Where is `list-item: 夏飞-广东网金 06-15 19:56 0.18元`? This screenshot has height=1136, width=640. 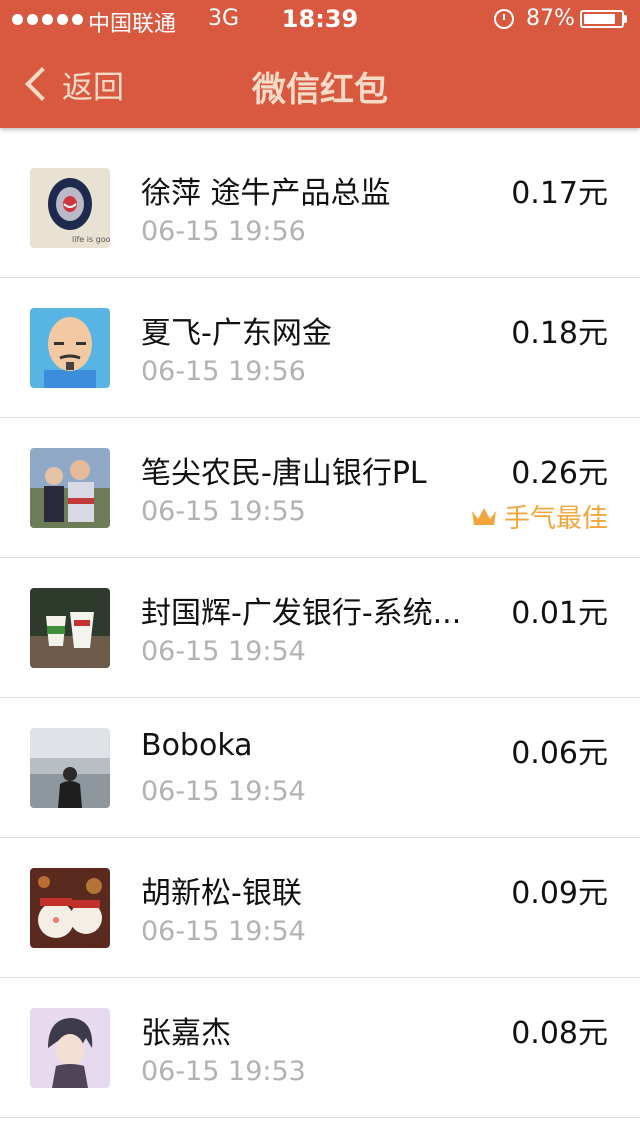
list-item: 夏飞-广东网金 06-15 19:56 0.18元 is located at coordinates (320, 348).